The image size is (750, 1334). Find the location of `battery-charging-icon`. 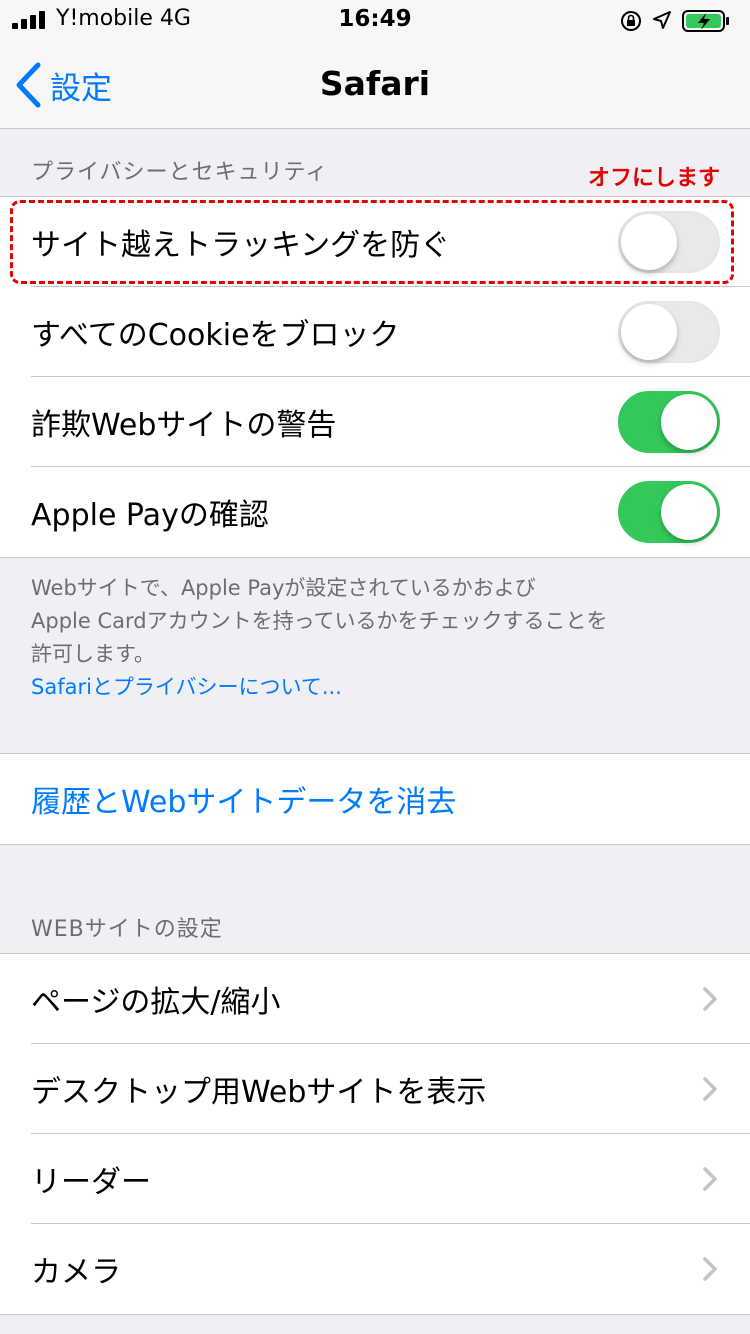

battery-charging-icon is located at coordinates (705, 21).